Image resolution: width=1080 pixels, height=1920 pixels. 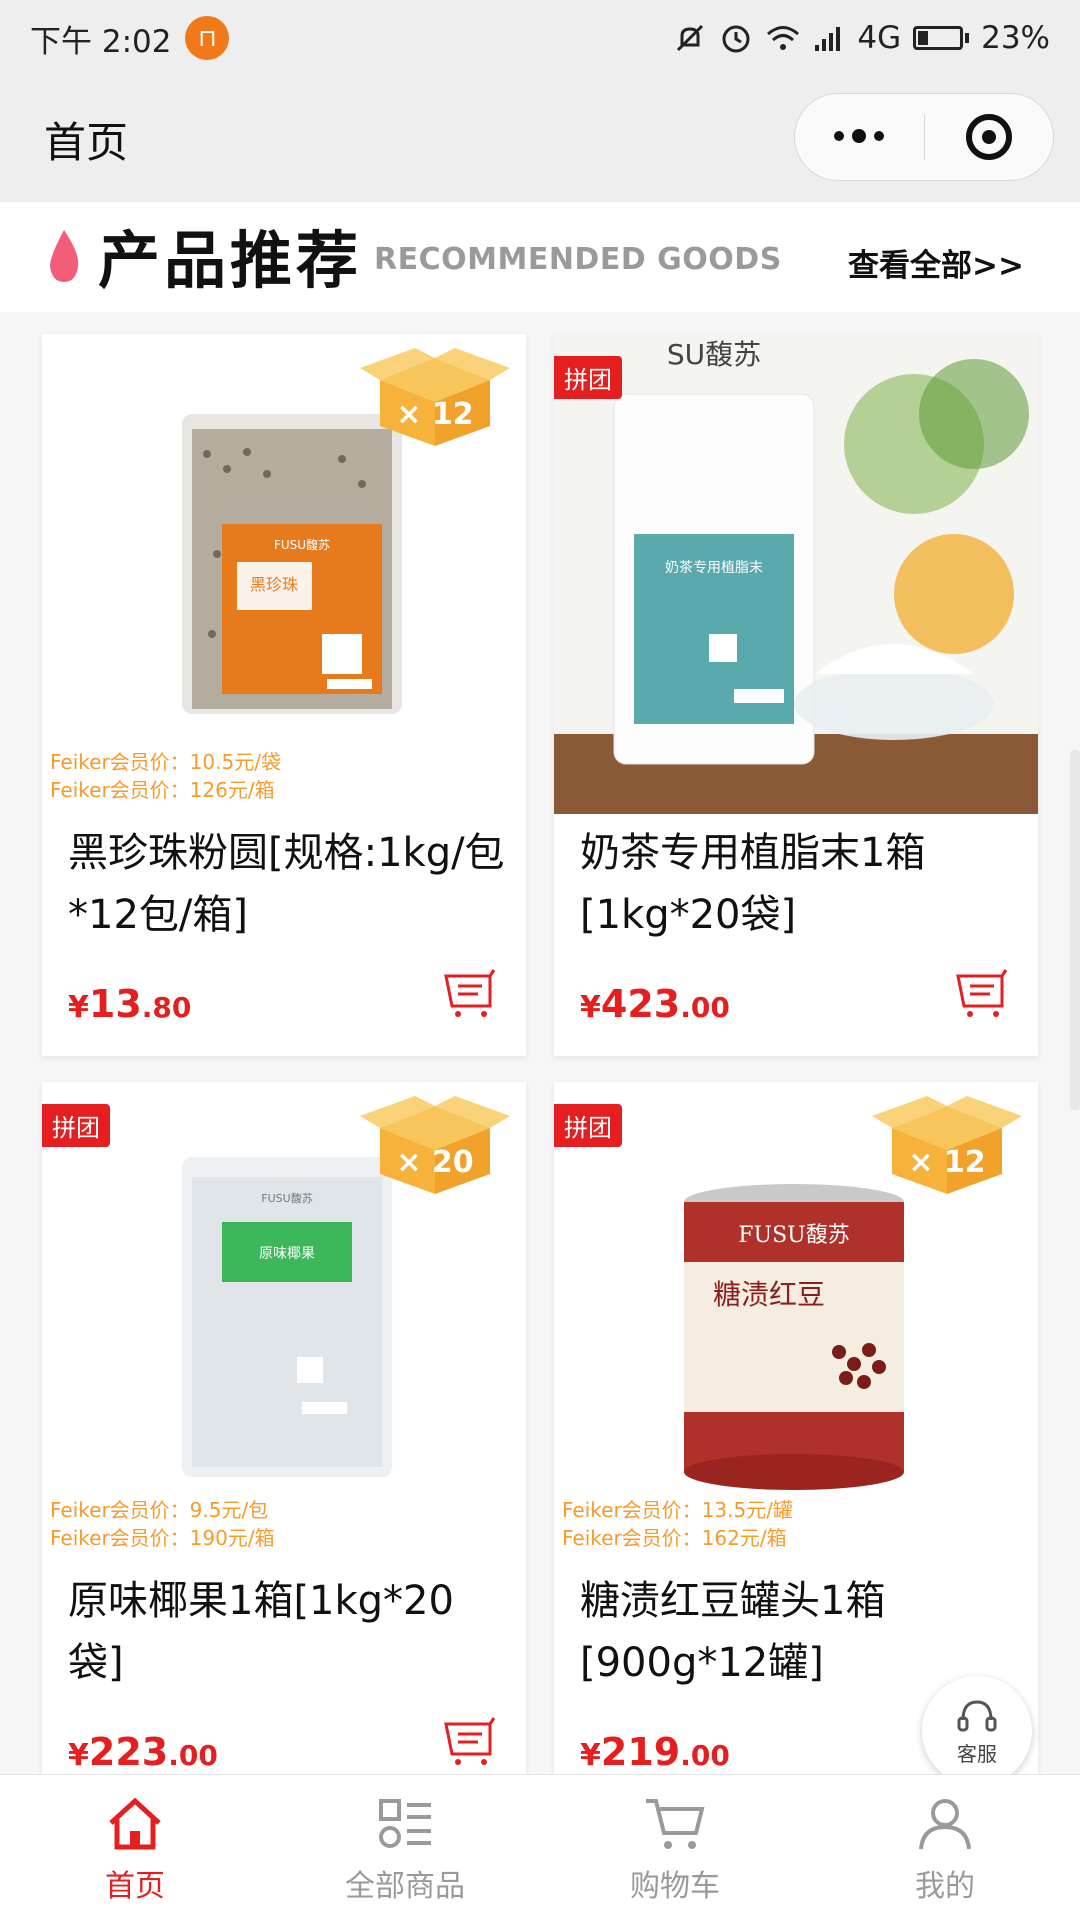 I want to click on notification-icon: ⊓, so click(x=207, y=38).